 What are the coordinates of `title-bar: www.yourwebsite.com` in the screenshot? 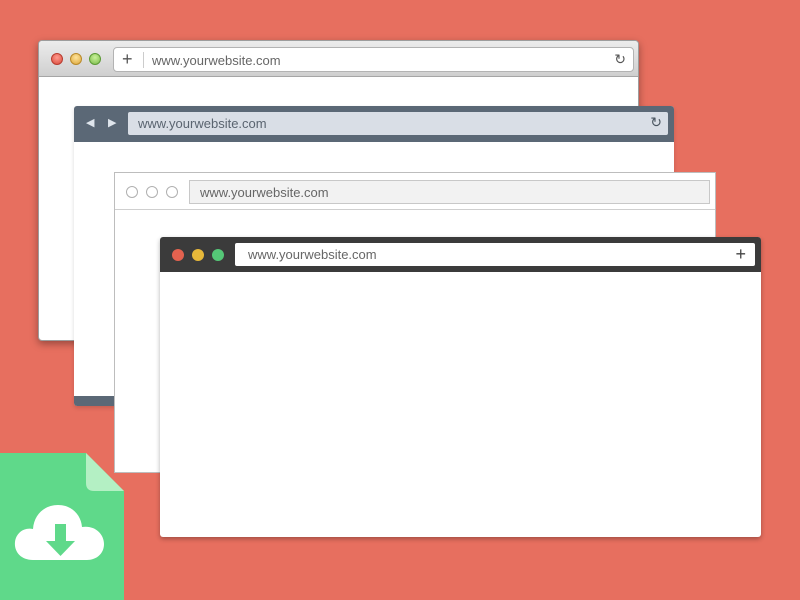 It's located at (415, 191).